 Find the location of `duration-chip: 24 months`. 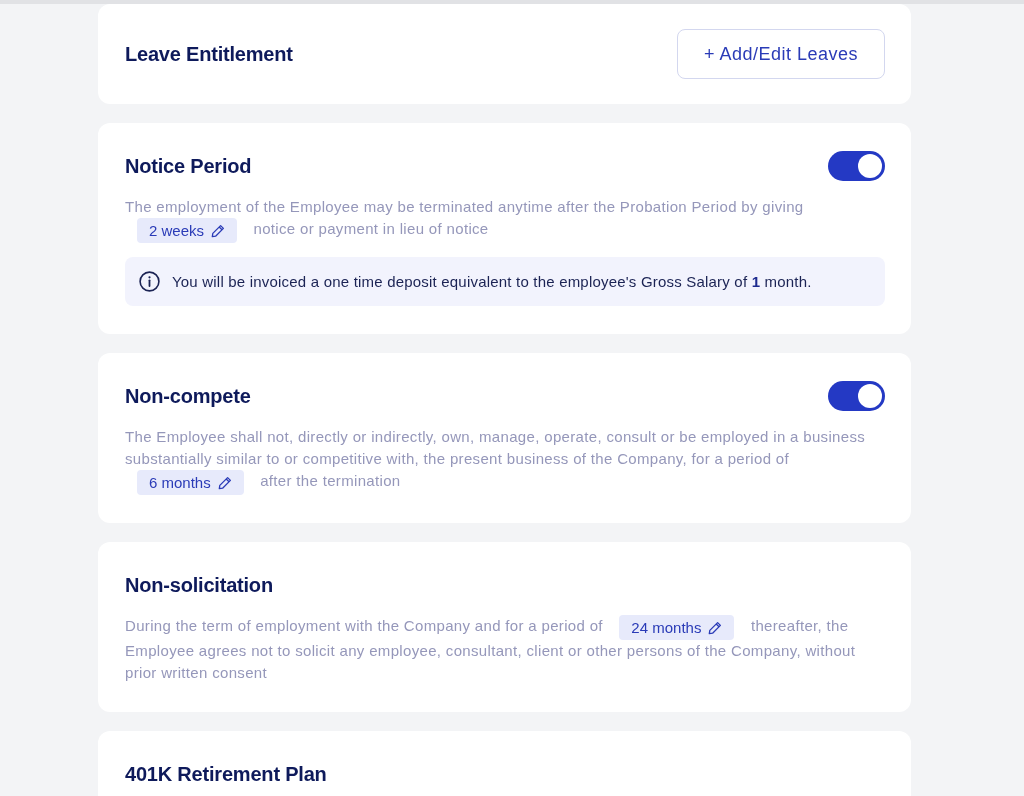

duration-chip: 24 months is located at coordinates (677, 627).